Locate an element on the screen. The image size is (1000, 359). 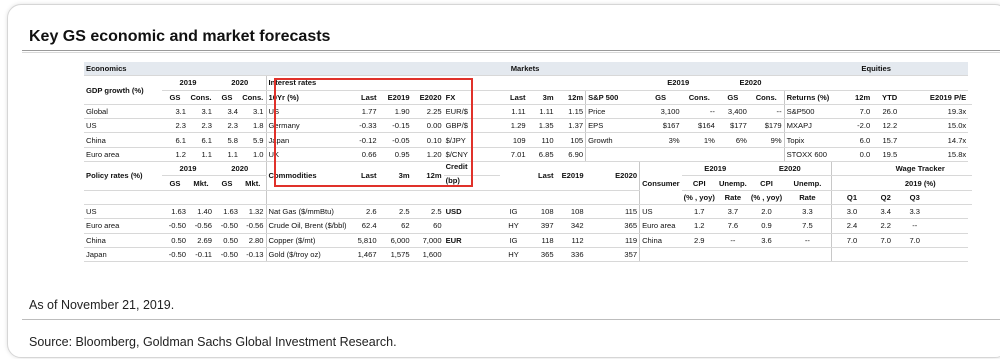
credit-grade: IG is located at coordinates (513, 240).